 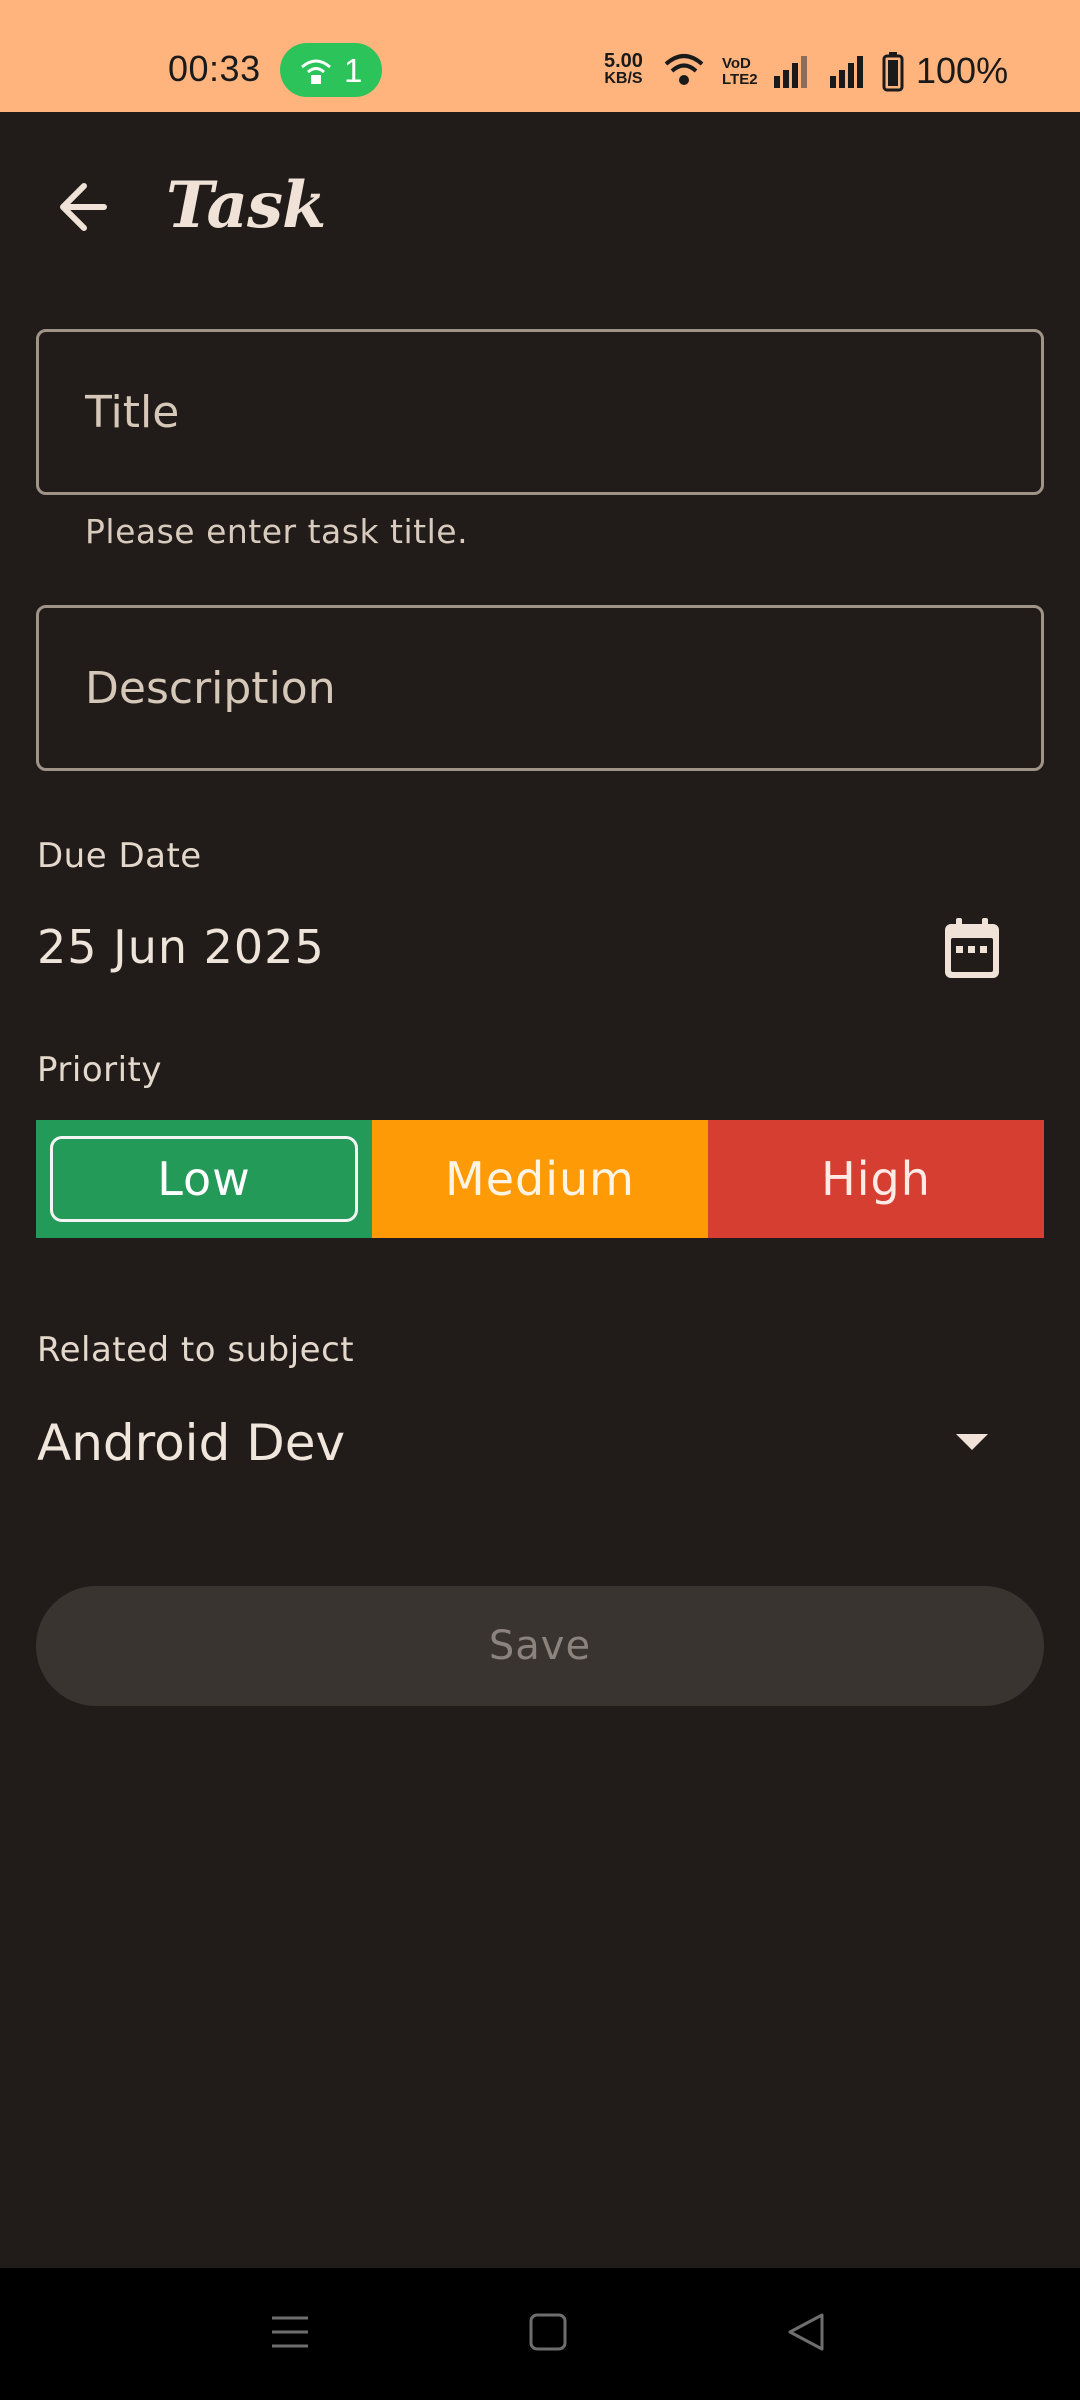 What do you see at coordinates (214, 68) in the screenshot?
I see `status-time: 00:33` at bounding box center [214, 68].